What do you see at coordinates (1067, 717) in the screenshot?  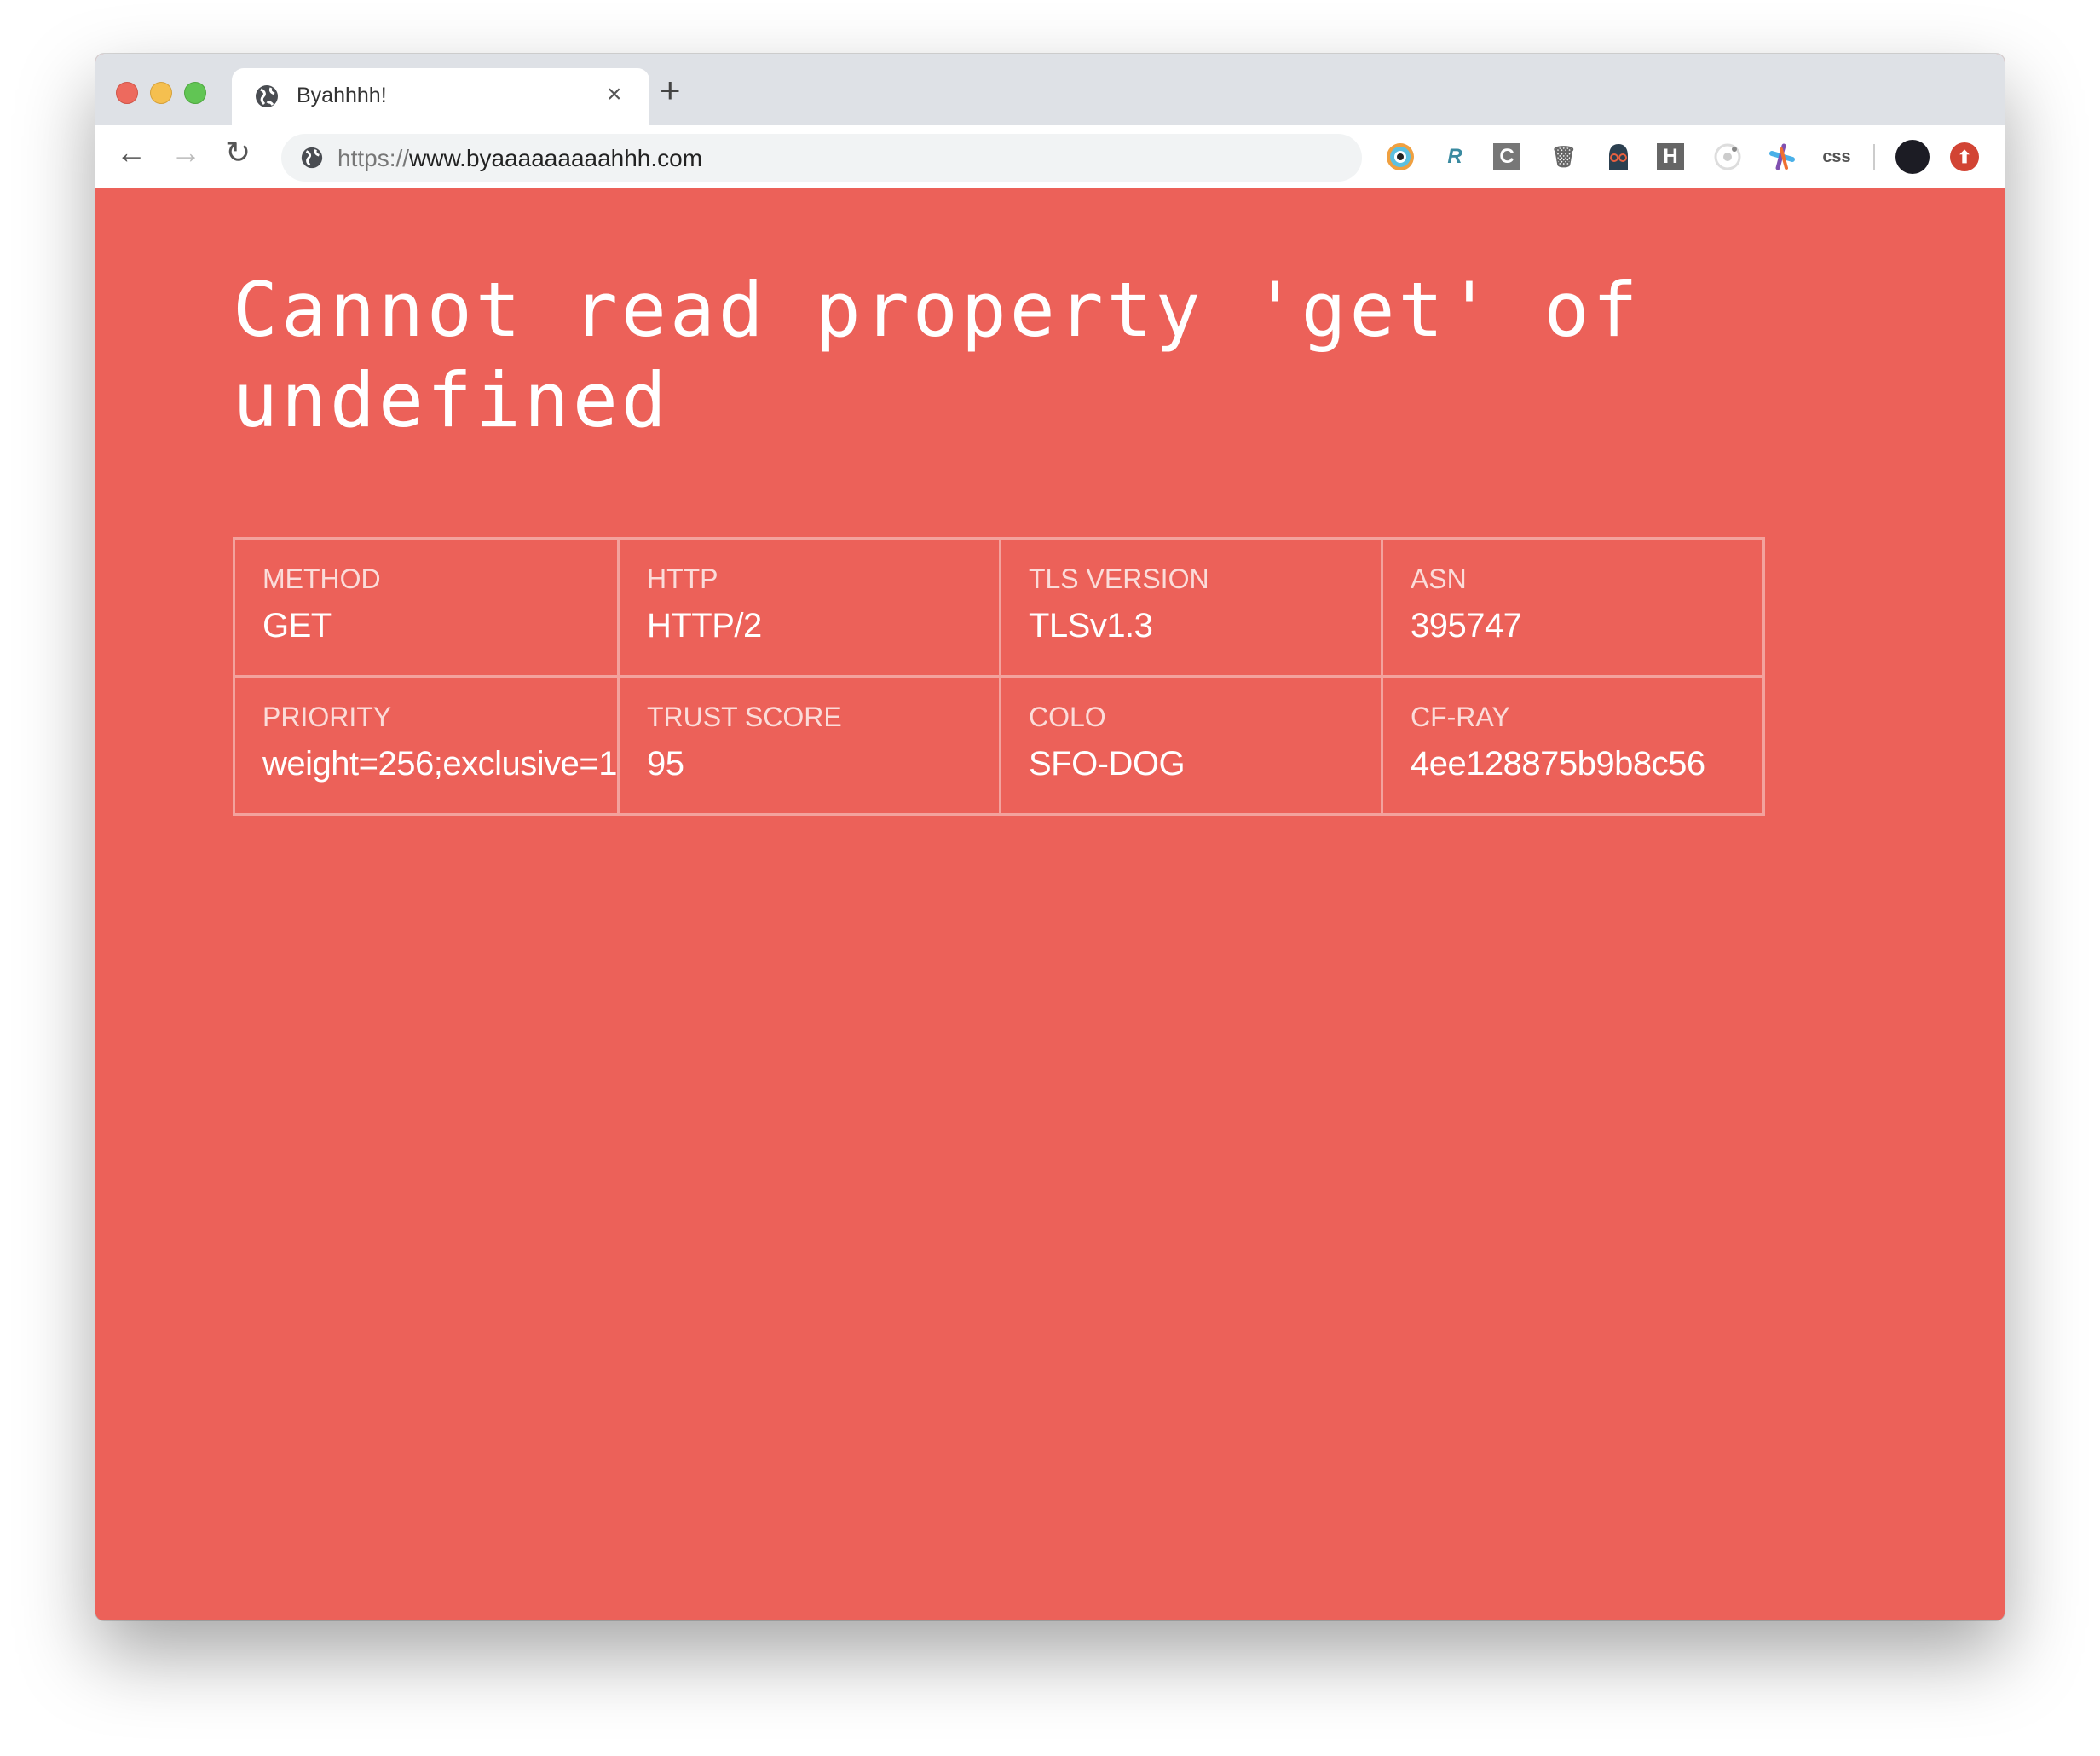 I see `cell-label: COLO` at bounding box center [1067, 717].